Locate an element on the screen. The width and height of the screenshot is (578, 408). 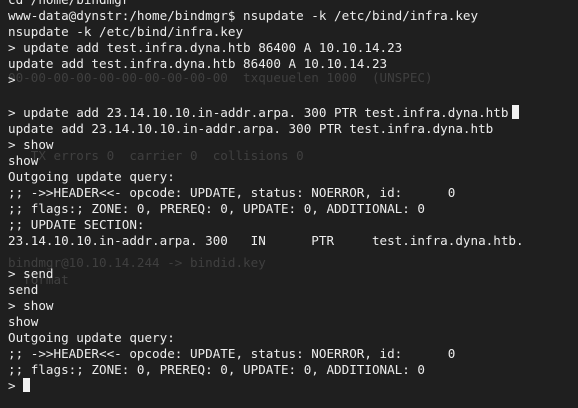
terminal-line: ;; UPDATE SECTION: is located at coordinates (76, 225).